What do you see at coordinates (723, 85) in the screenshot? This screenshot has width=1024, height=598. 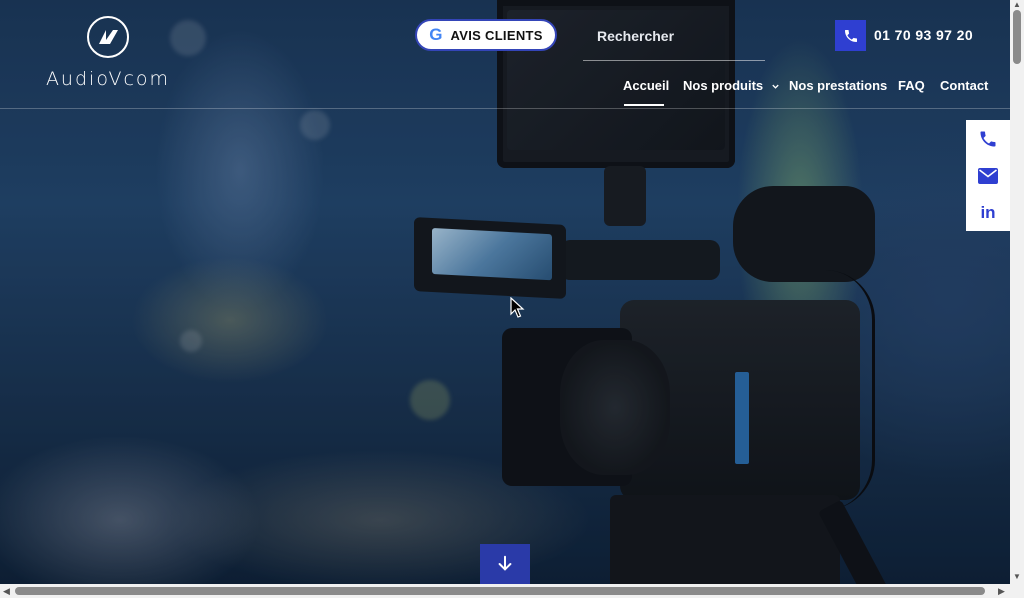 I see `nav-item-label: Nos produits` at bounding box center [723, 85].